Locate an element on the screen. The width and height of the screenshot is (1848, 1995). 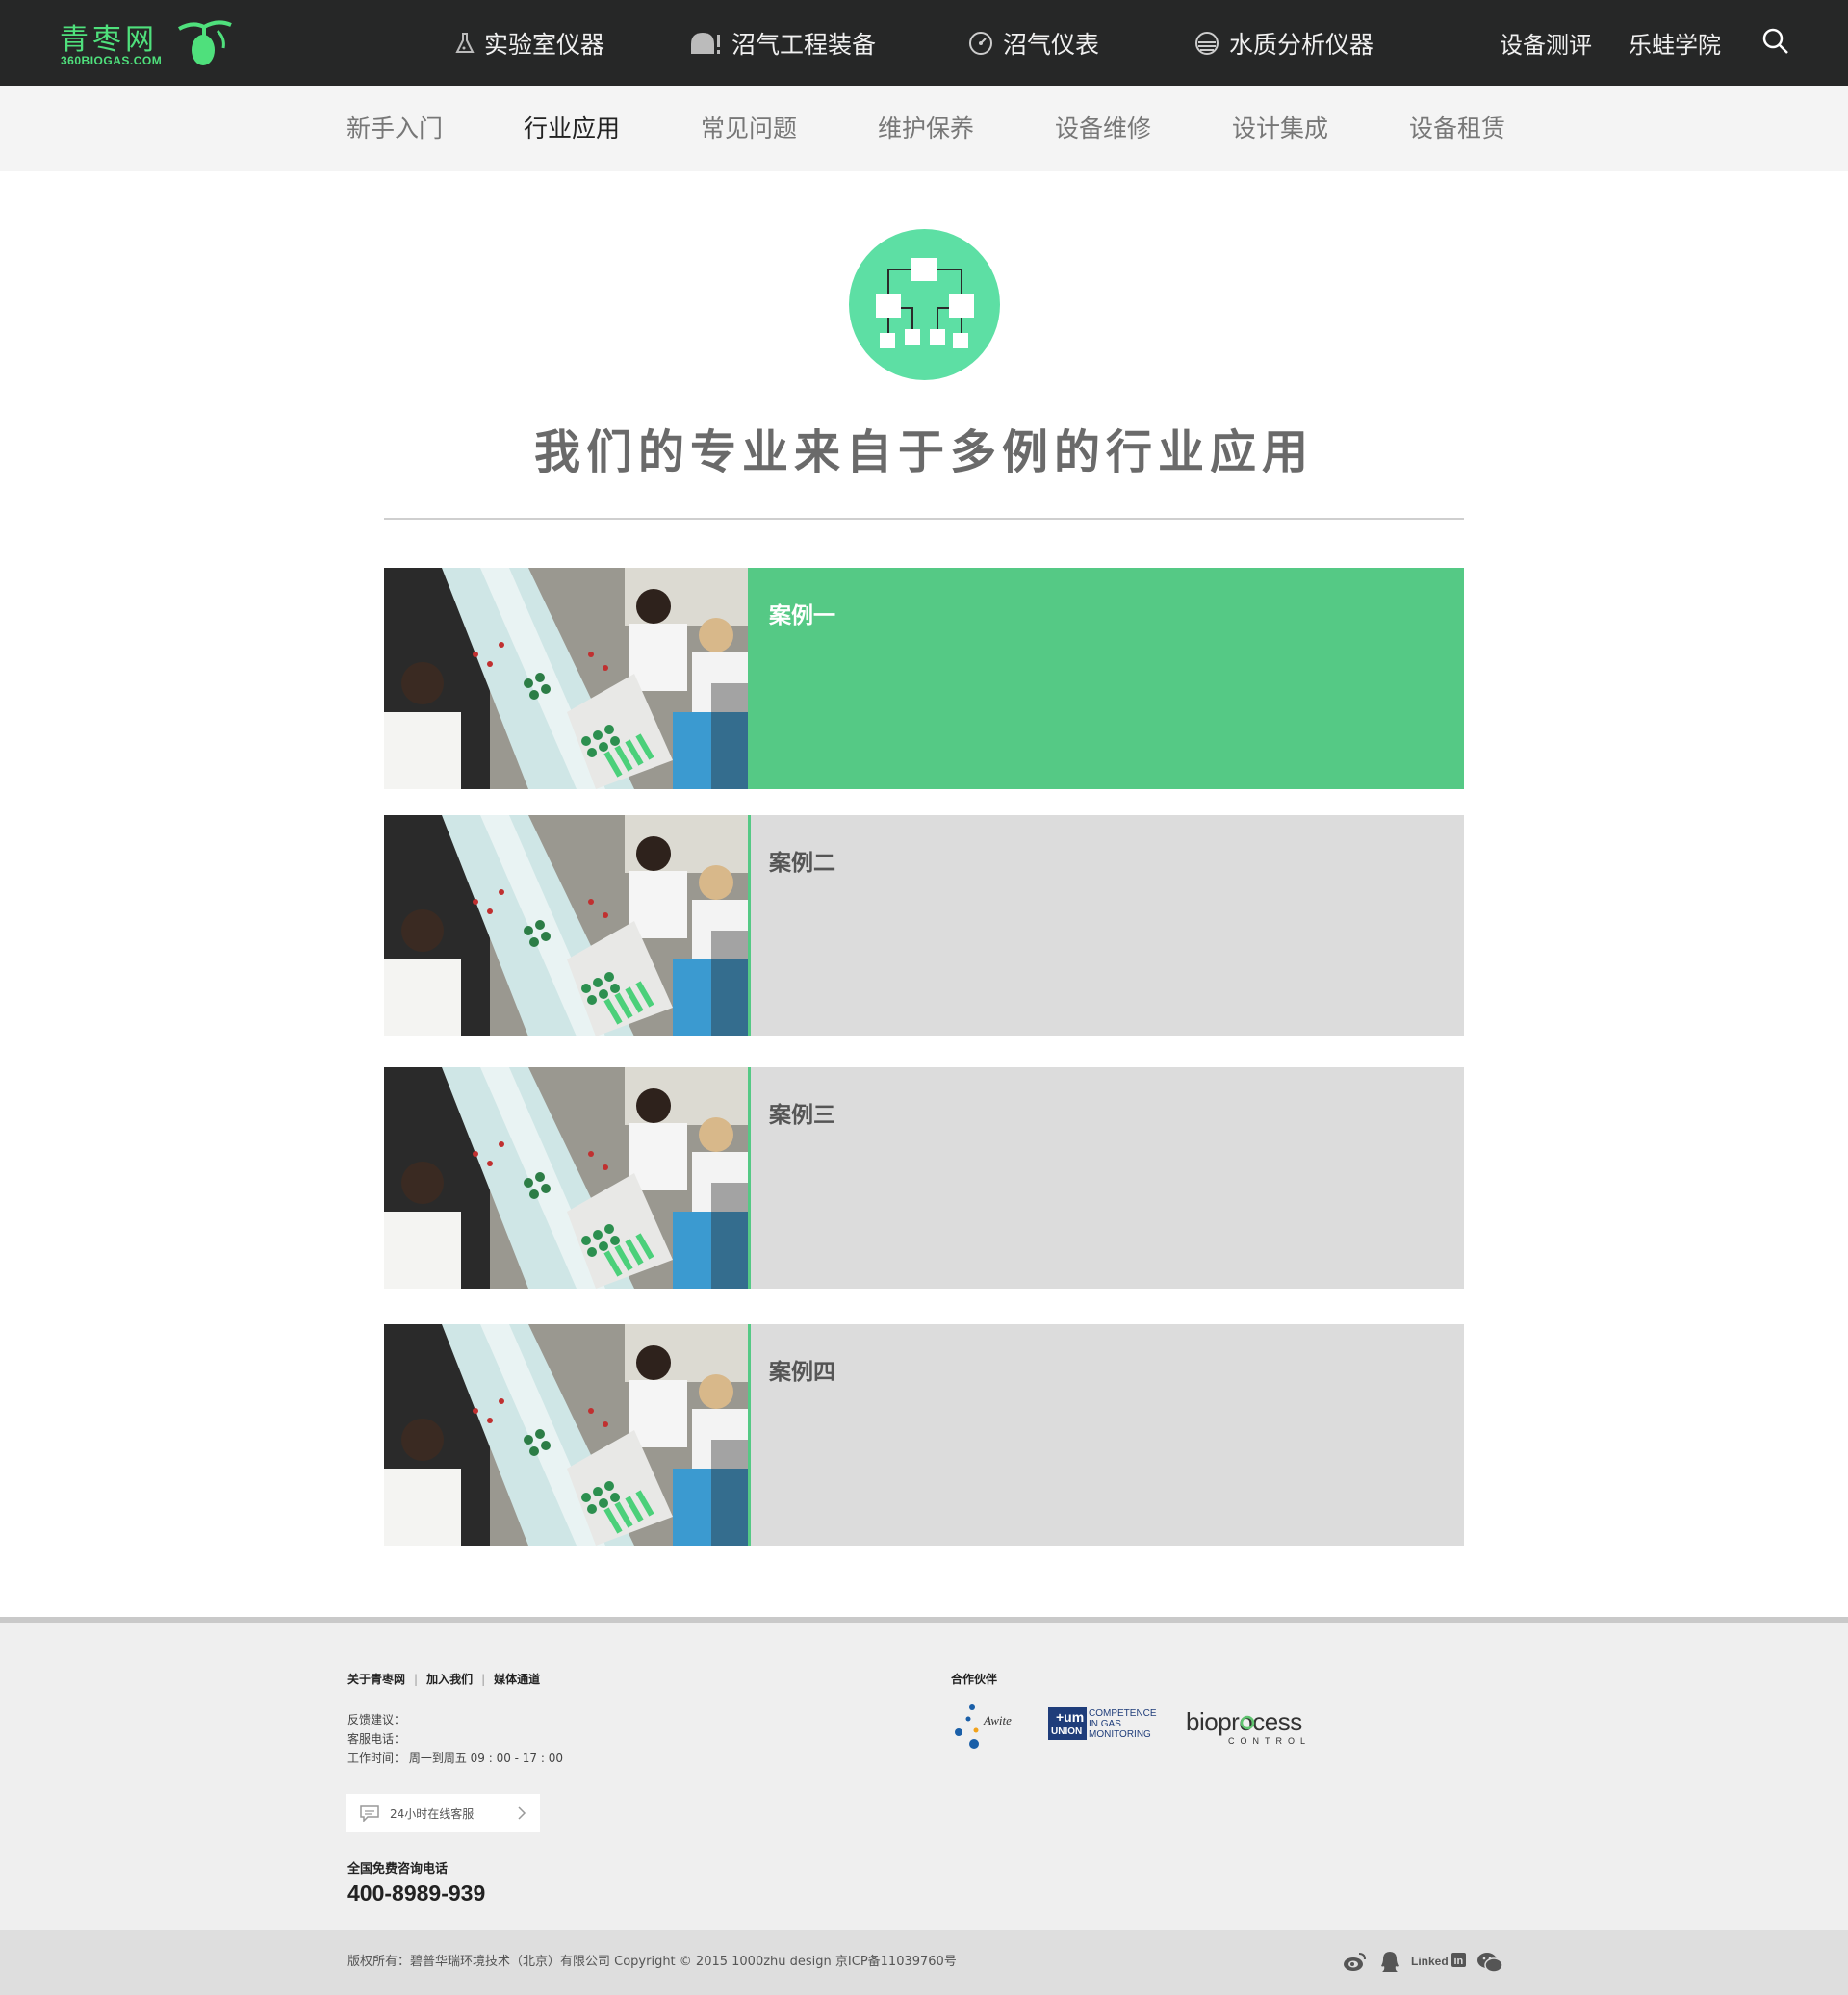
nav-label: 乐蛙学院 is located at coordinates (1675, 45).